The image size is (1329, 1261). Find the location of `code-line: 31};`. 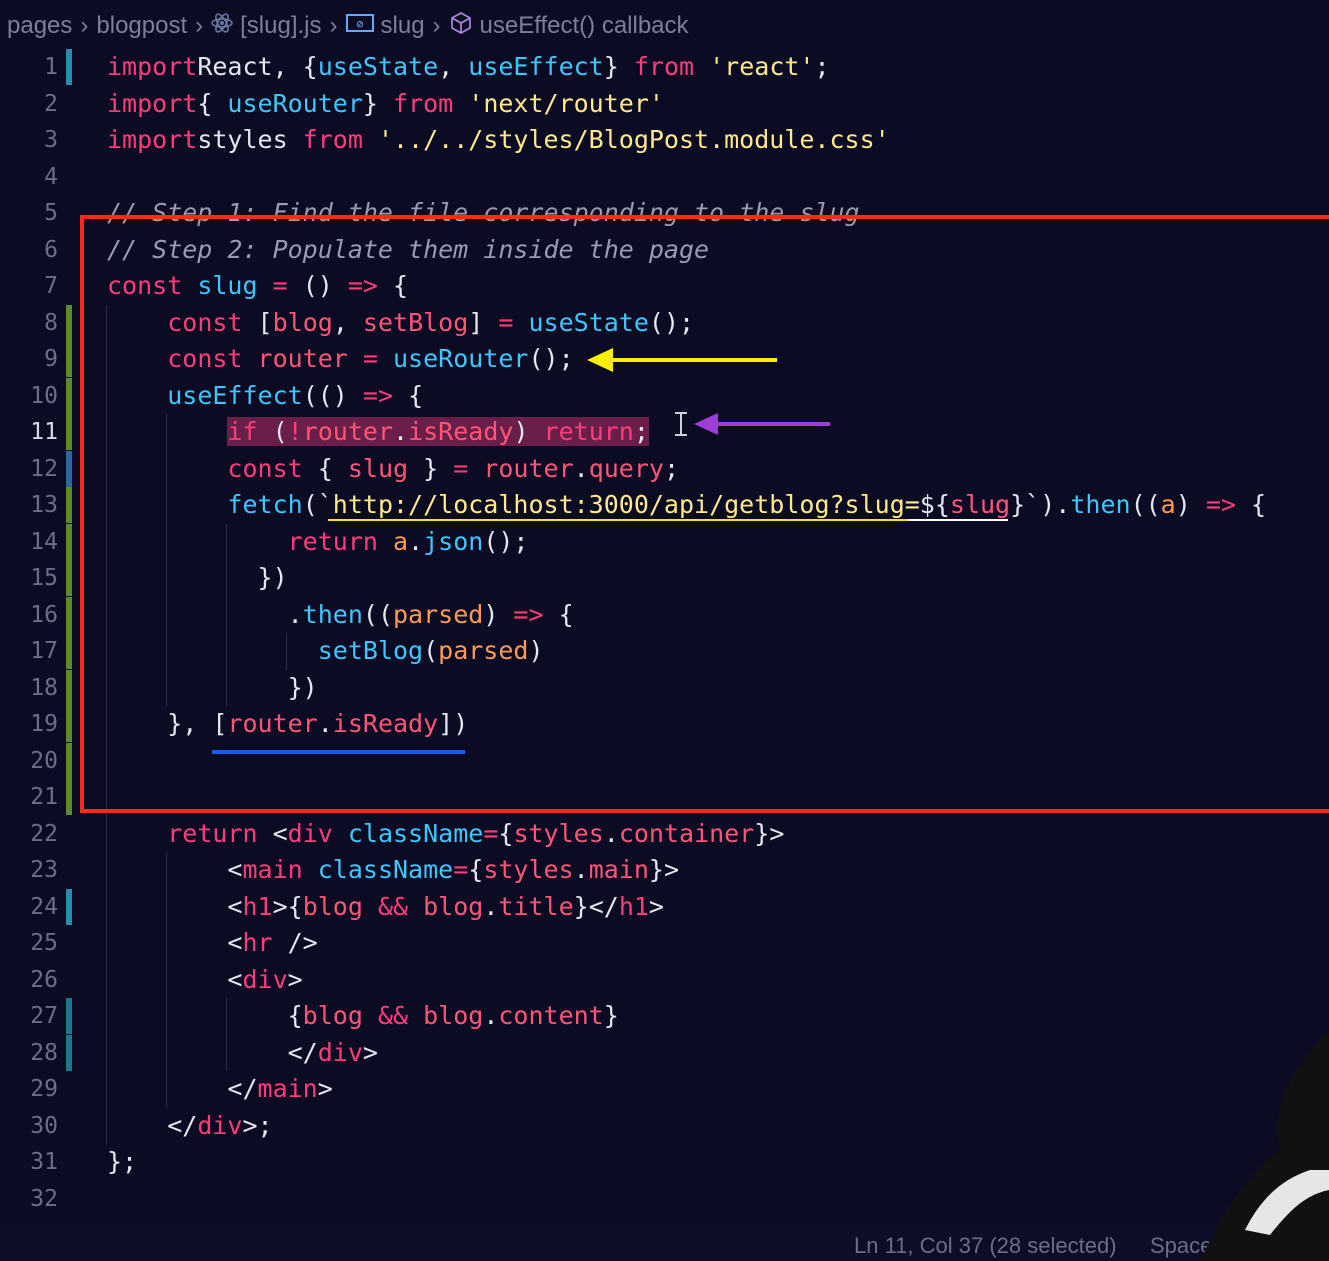

code-line: 31}; is located at coordinates (664, 1162).